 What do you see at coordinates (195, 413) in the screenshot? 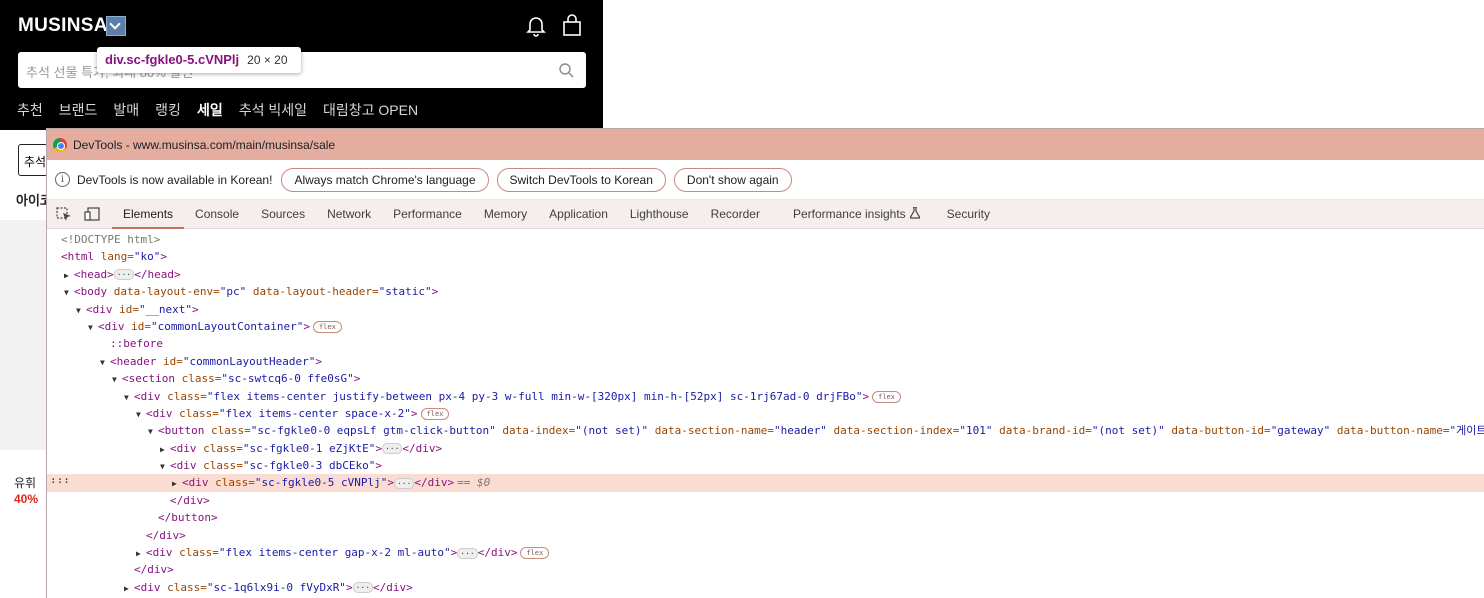
I see `attr-class: class=` at bounding box center [195, 413].